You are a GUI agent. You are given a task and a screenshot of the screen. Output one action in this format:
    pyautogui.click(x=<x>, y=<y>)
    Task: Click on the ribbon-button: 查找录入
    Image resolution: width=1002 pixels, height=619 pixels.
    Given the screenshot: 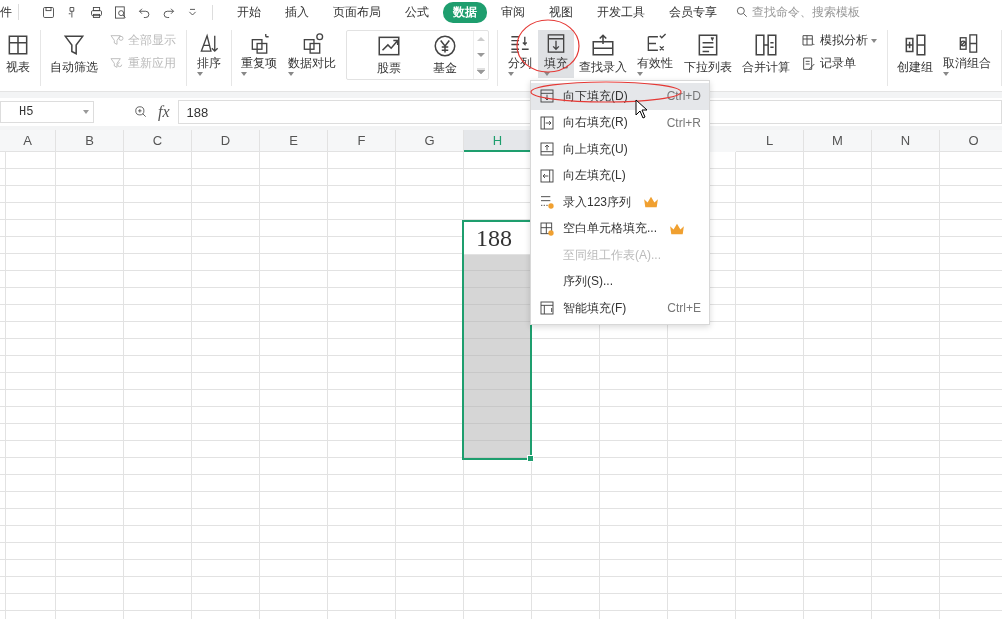 What is the action you would take?
    pyautogui.click(x=603, y=54)
    